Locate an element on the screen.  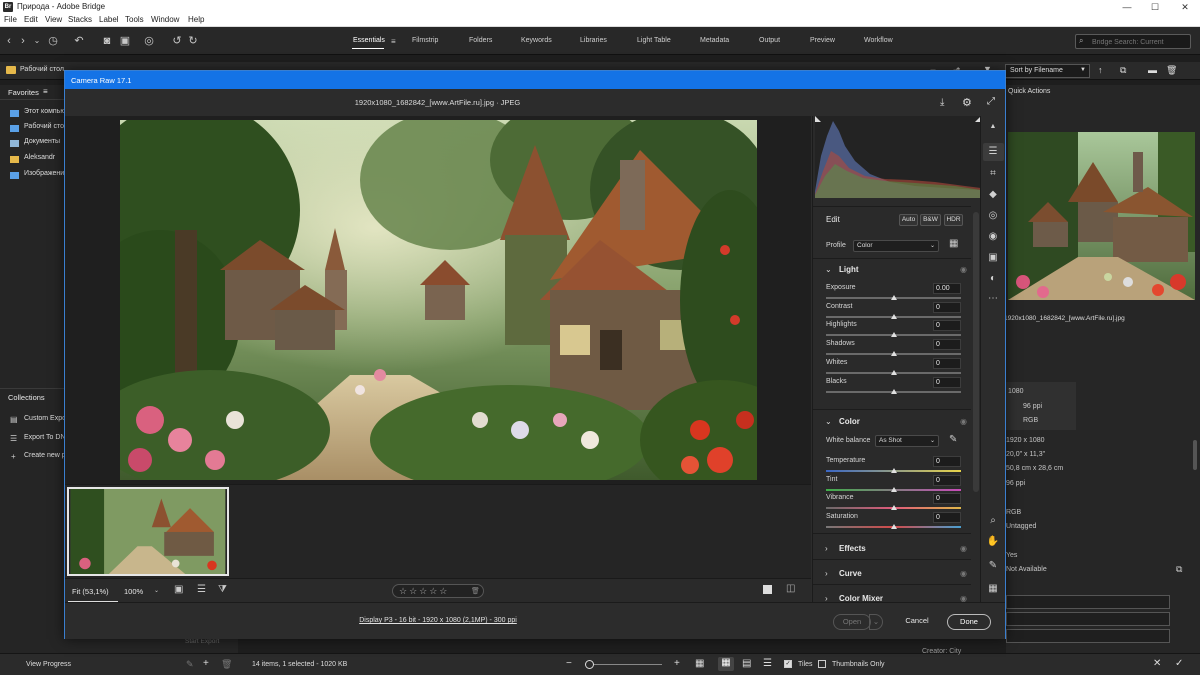
slider-value-field: 0.00 is located at coordinates (947, 288).